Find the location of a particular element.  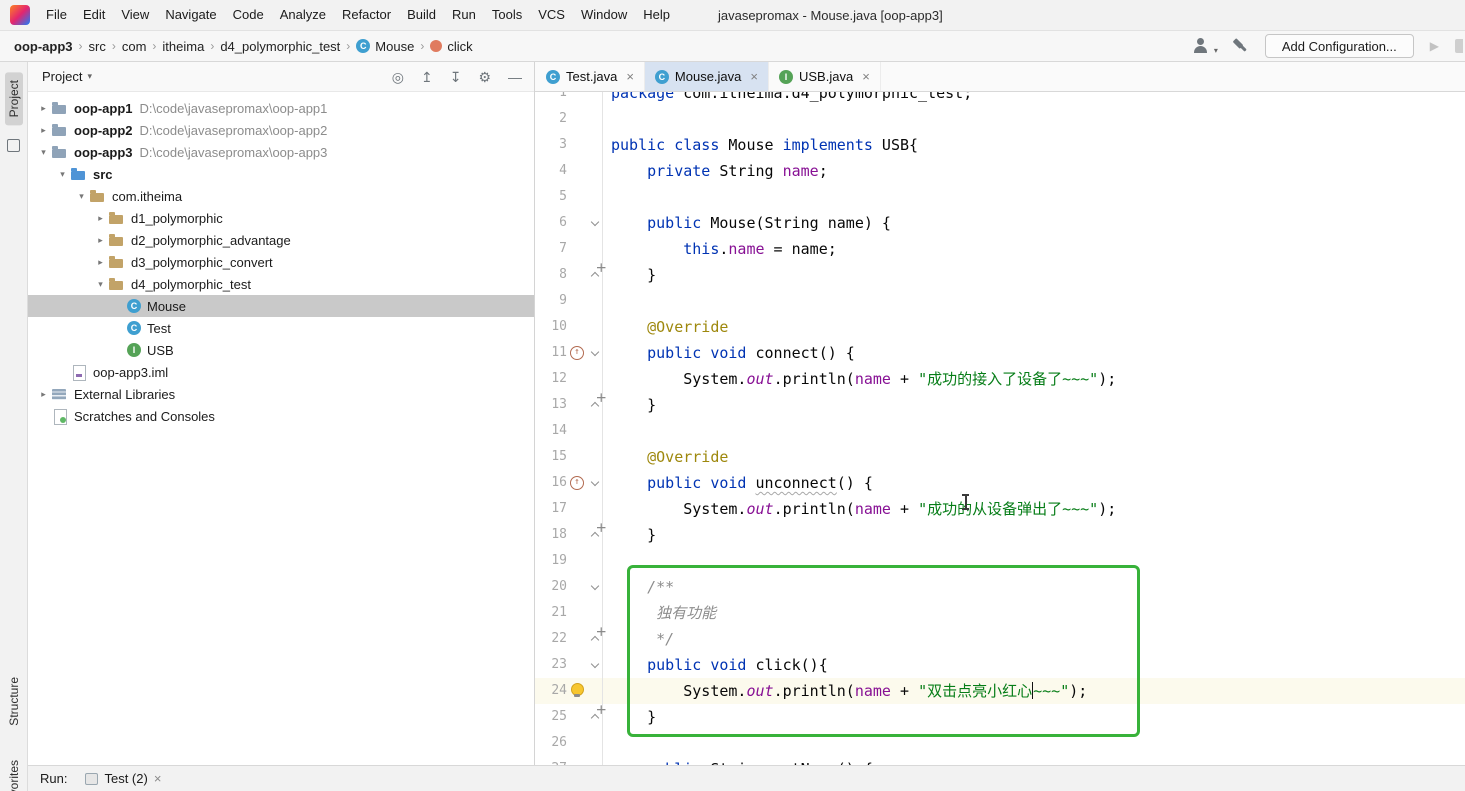

tree-item-d4-polymorphic-test: ▾ d4_polymorphic_test is located at coordinates (281, 284).